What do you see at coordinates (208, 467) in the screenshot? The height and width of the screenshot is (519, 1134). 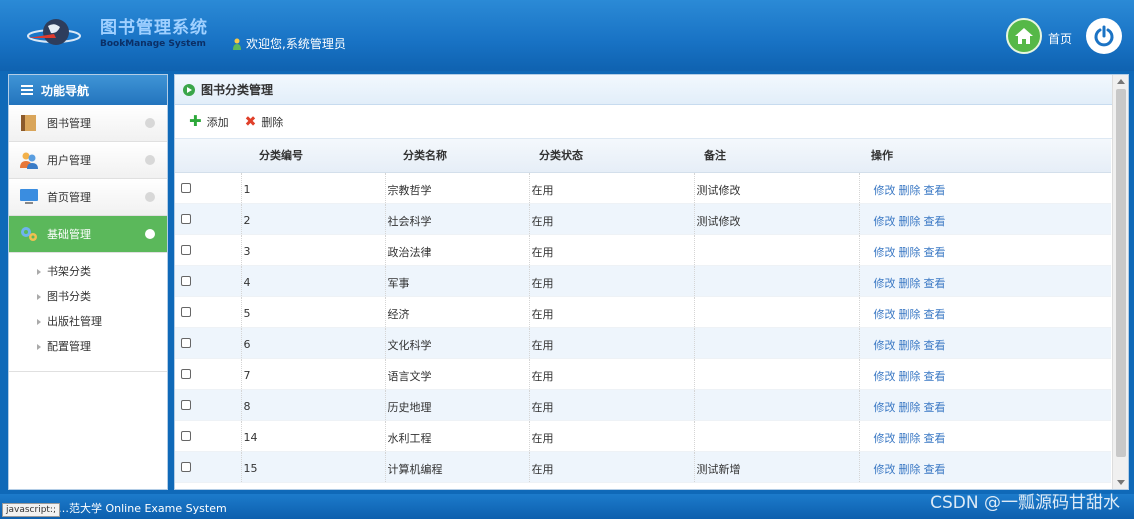 I see `row-checkbox-cell` at bounding box center [208, 467].